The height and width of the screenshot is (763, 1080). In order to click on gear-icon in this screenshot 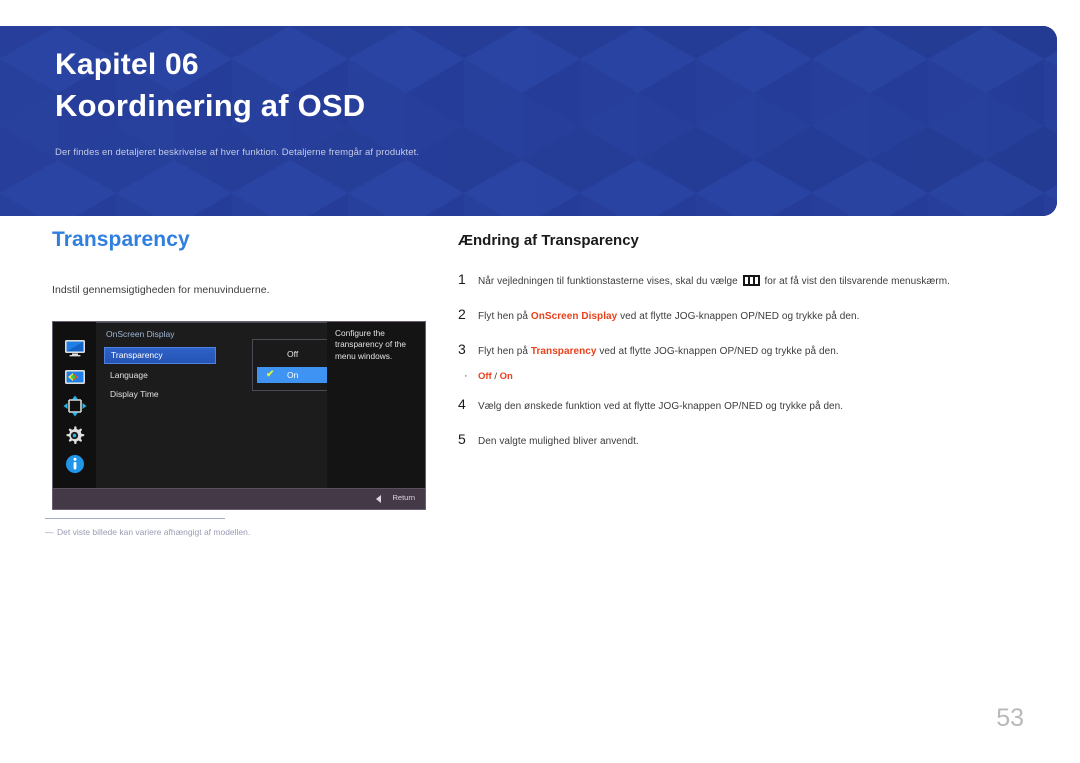, I will do `click(75, 435)`.